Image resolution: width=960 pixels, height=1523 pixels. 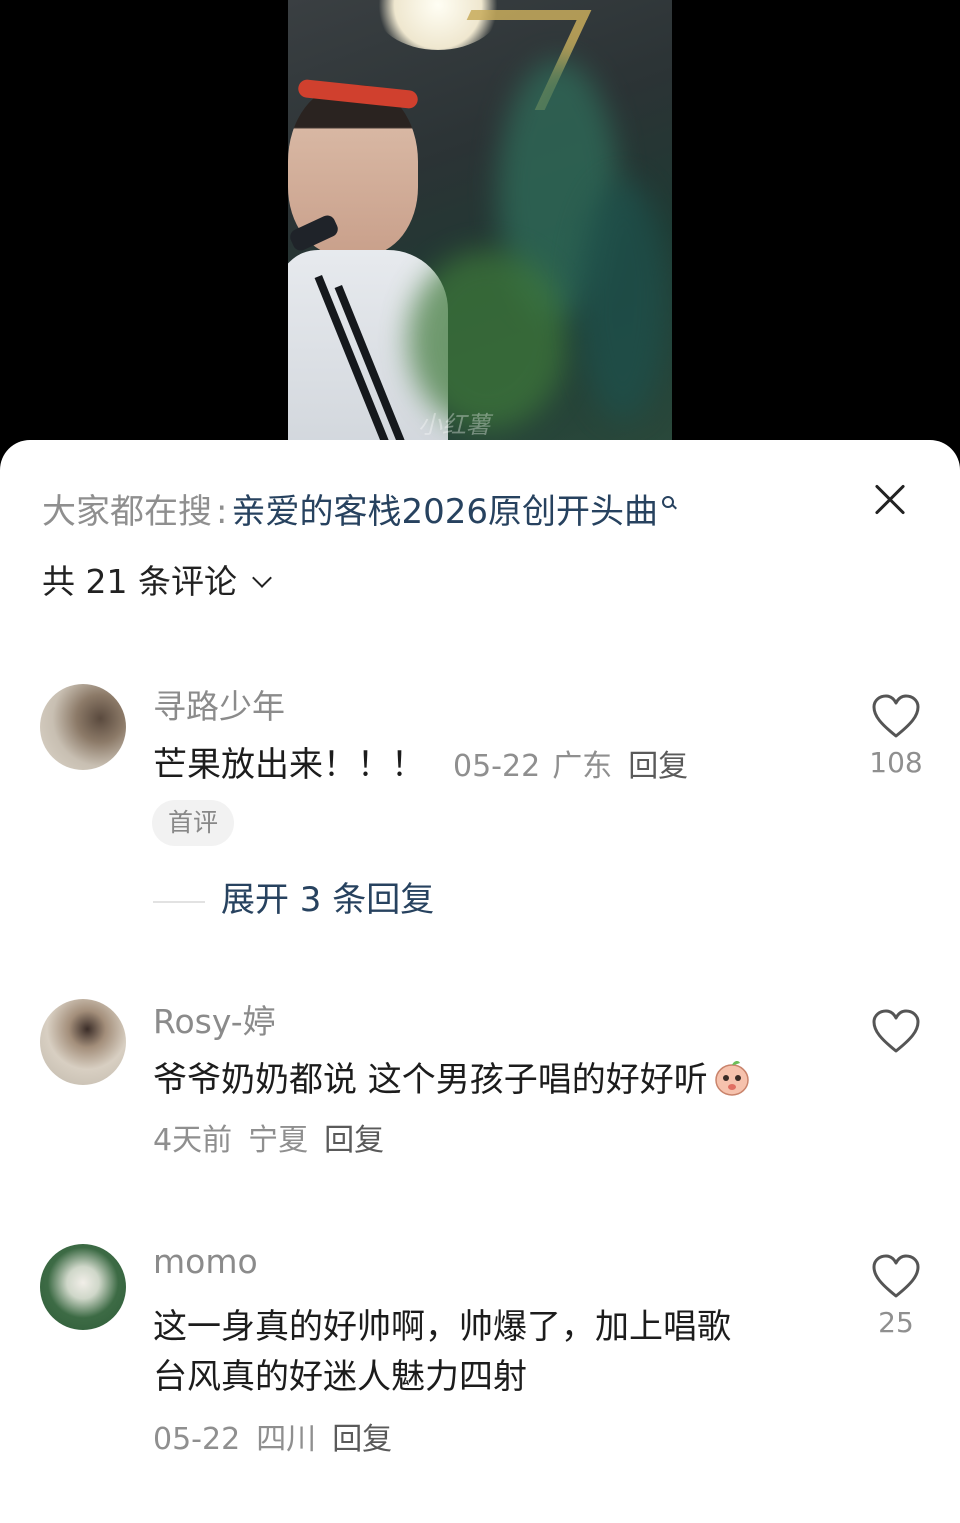 I want to click on comment-count-label: 共 21 条评论, so click(x=139, y=581).